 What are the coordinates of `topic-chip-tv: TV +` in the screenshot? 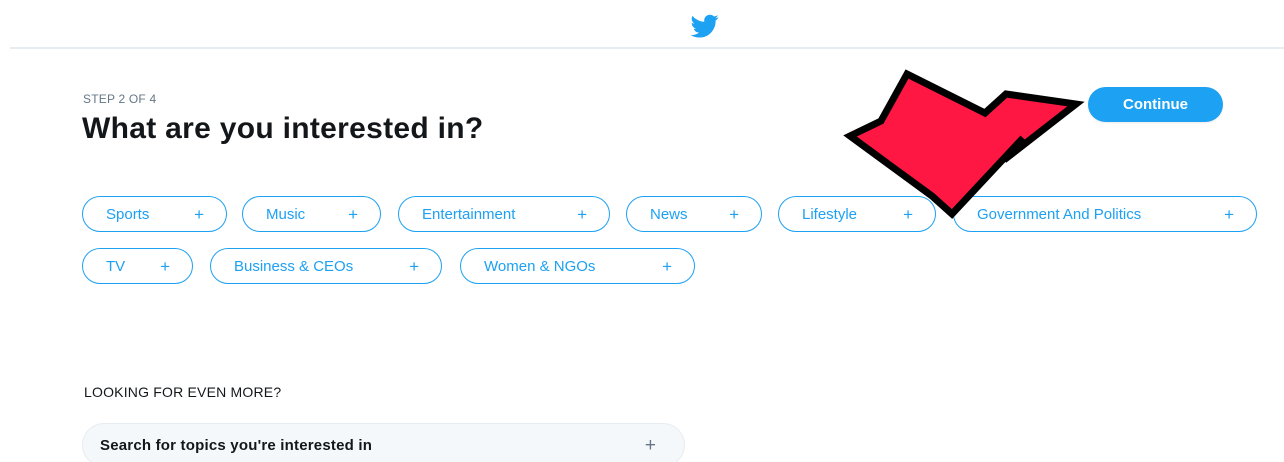 It's located at (137, 266).